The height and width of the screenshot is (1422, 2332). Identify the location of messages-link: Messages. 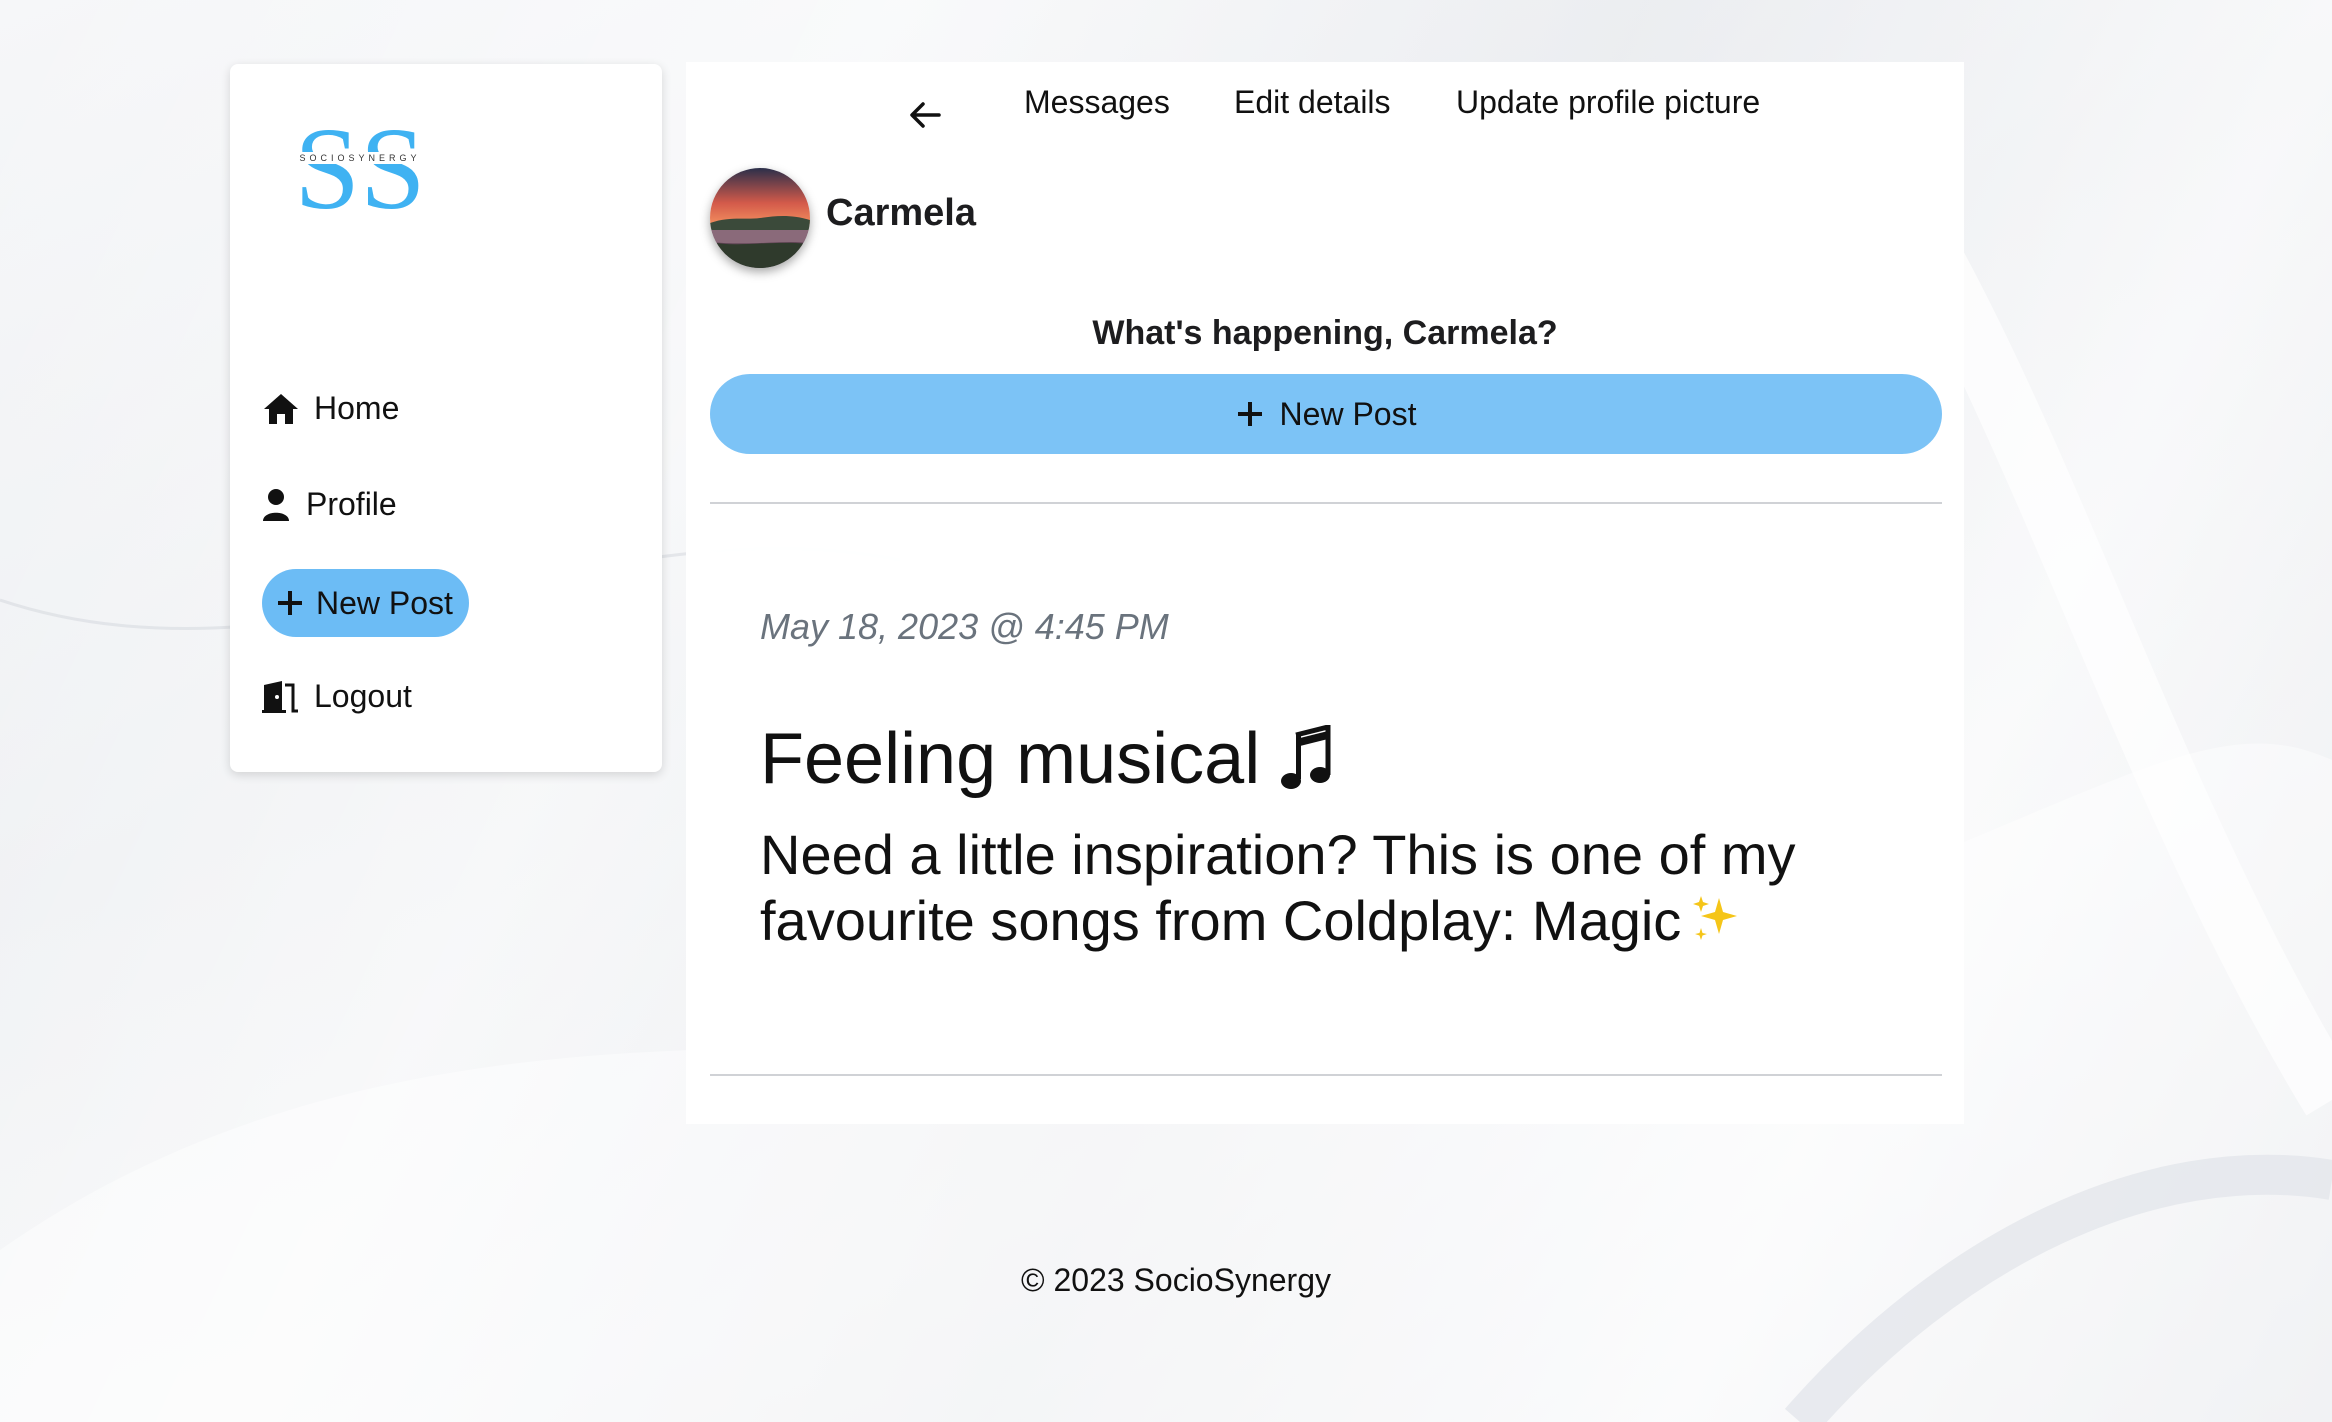
(1097, 102).